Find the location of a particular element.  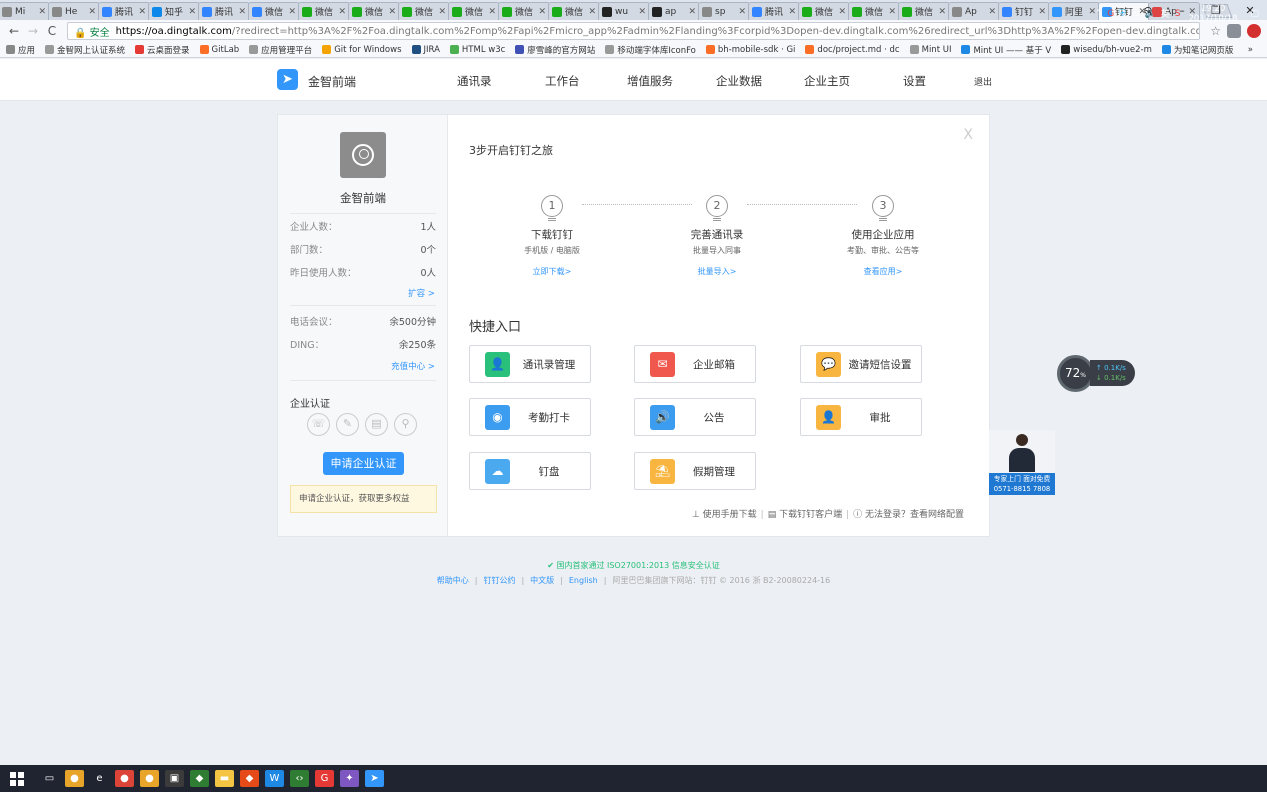

editor-icon: ‹› is located at coordinates (299, 778).